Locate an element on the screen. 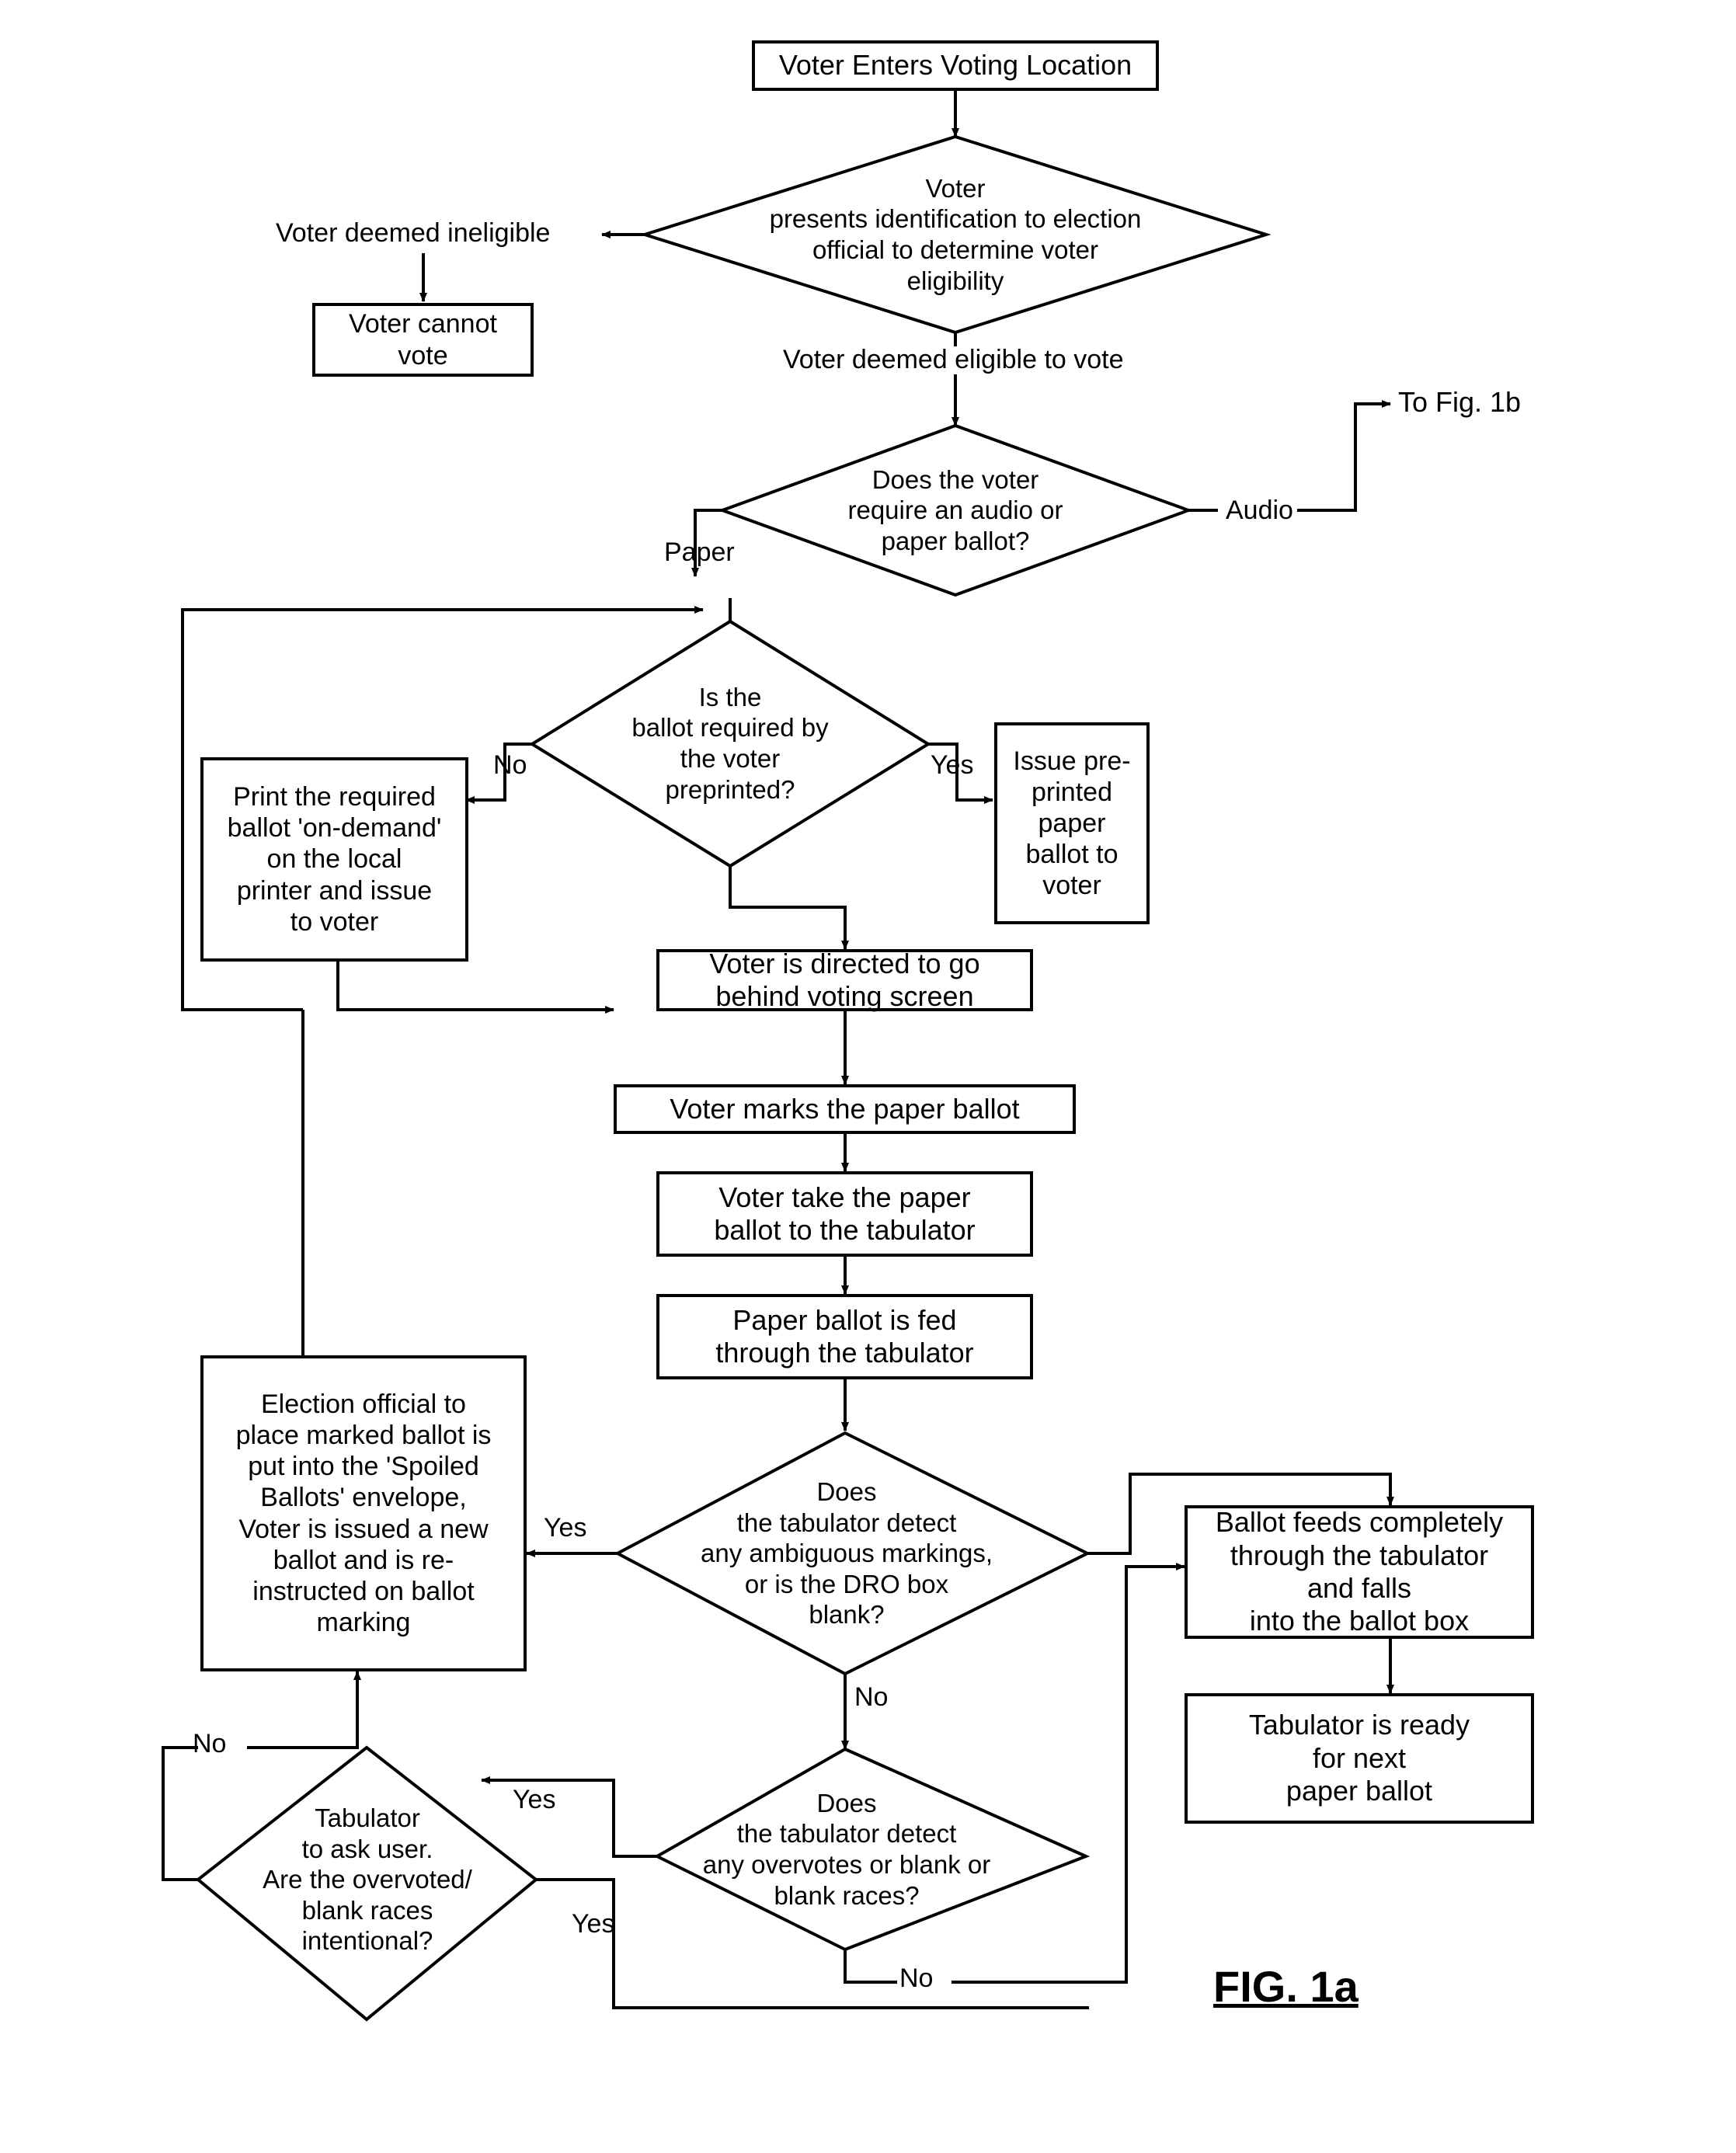 The image size is (1736, 2153). edge-label-preprinted-yes: Yes is located at coordinates (952, 765).